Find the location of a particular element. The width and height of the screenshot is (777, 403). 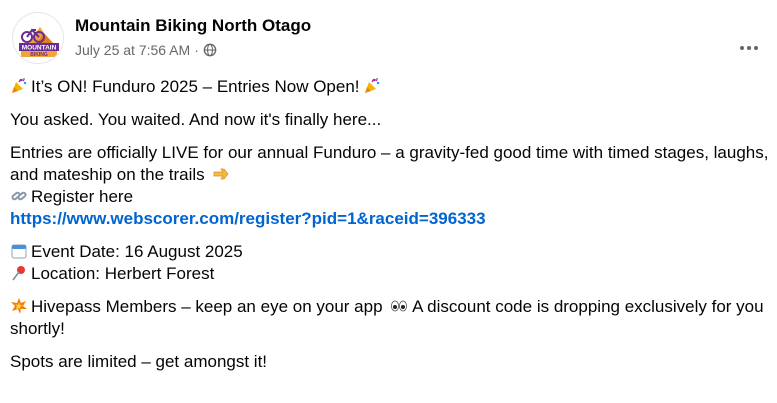

page-name-link: Mountain Biking North Otago is located at coordinates (193, 26).